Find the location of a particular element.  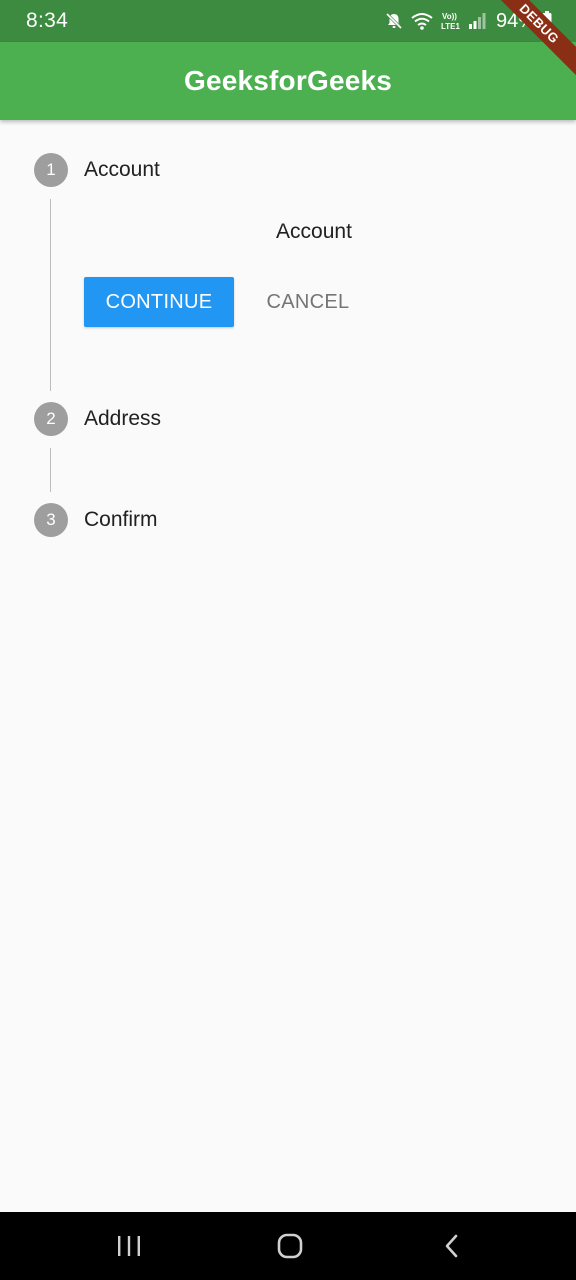

step-label-account: Account is located at coordinates (122, 169).